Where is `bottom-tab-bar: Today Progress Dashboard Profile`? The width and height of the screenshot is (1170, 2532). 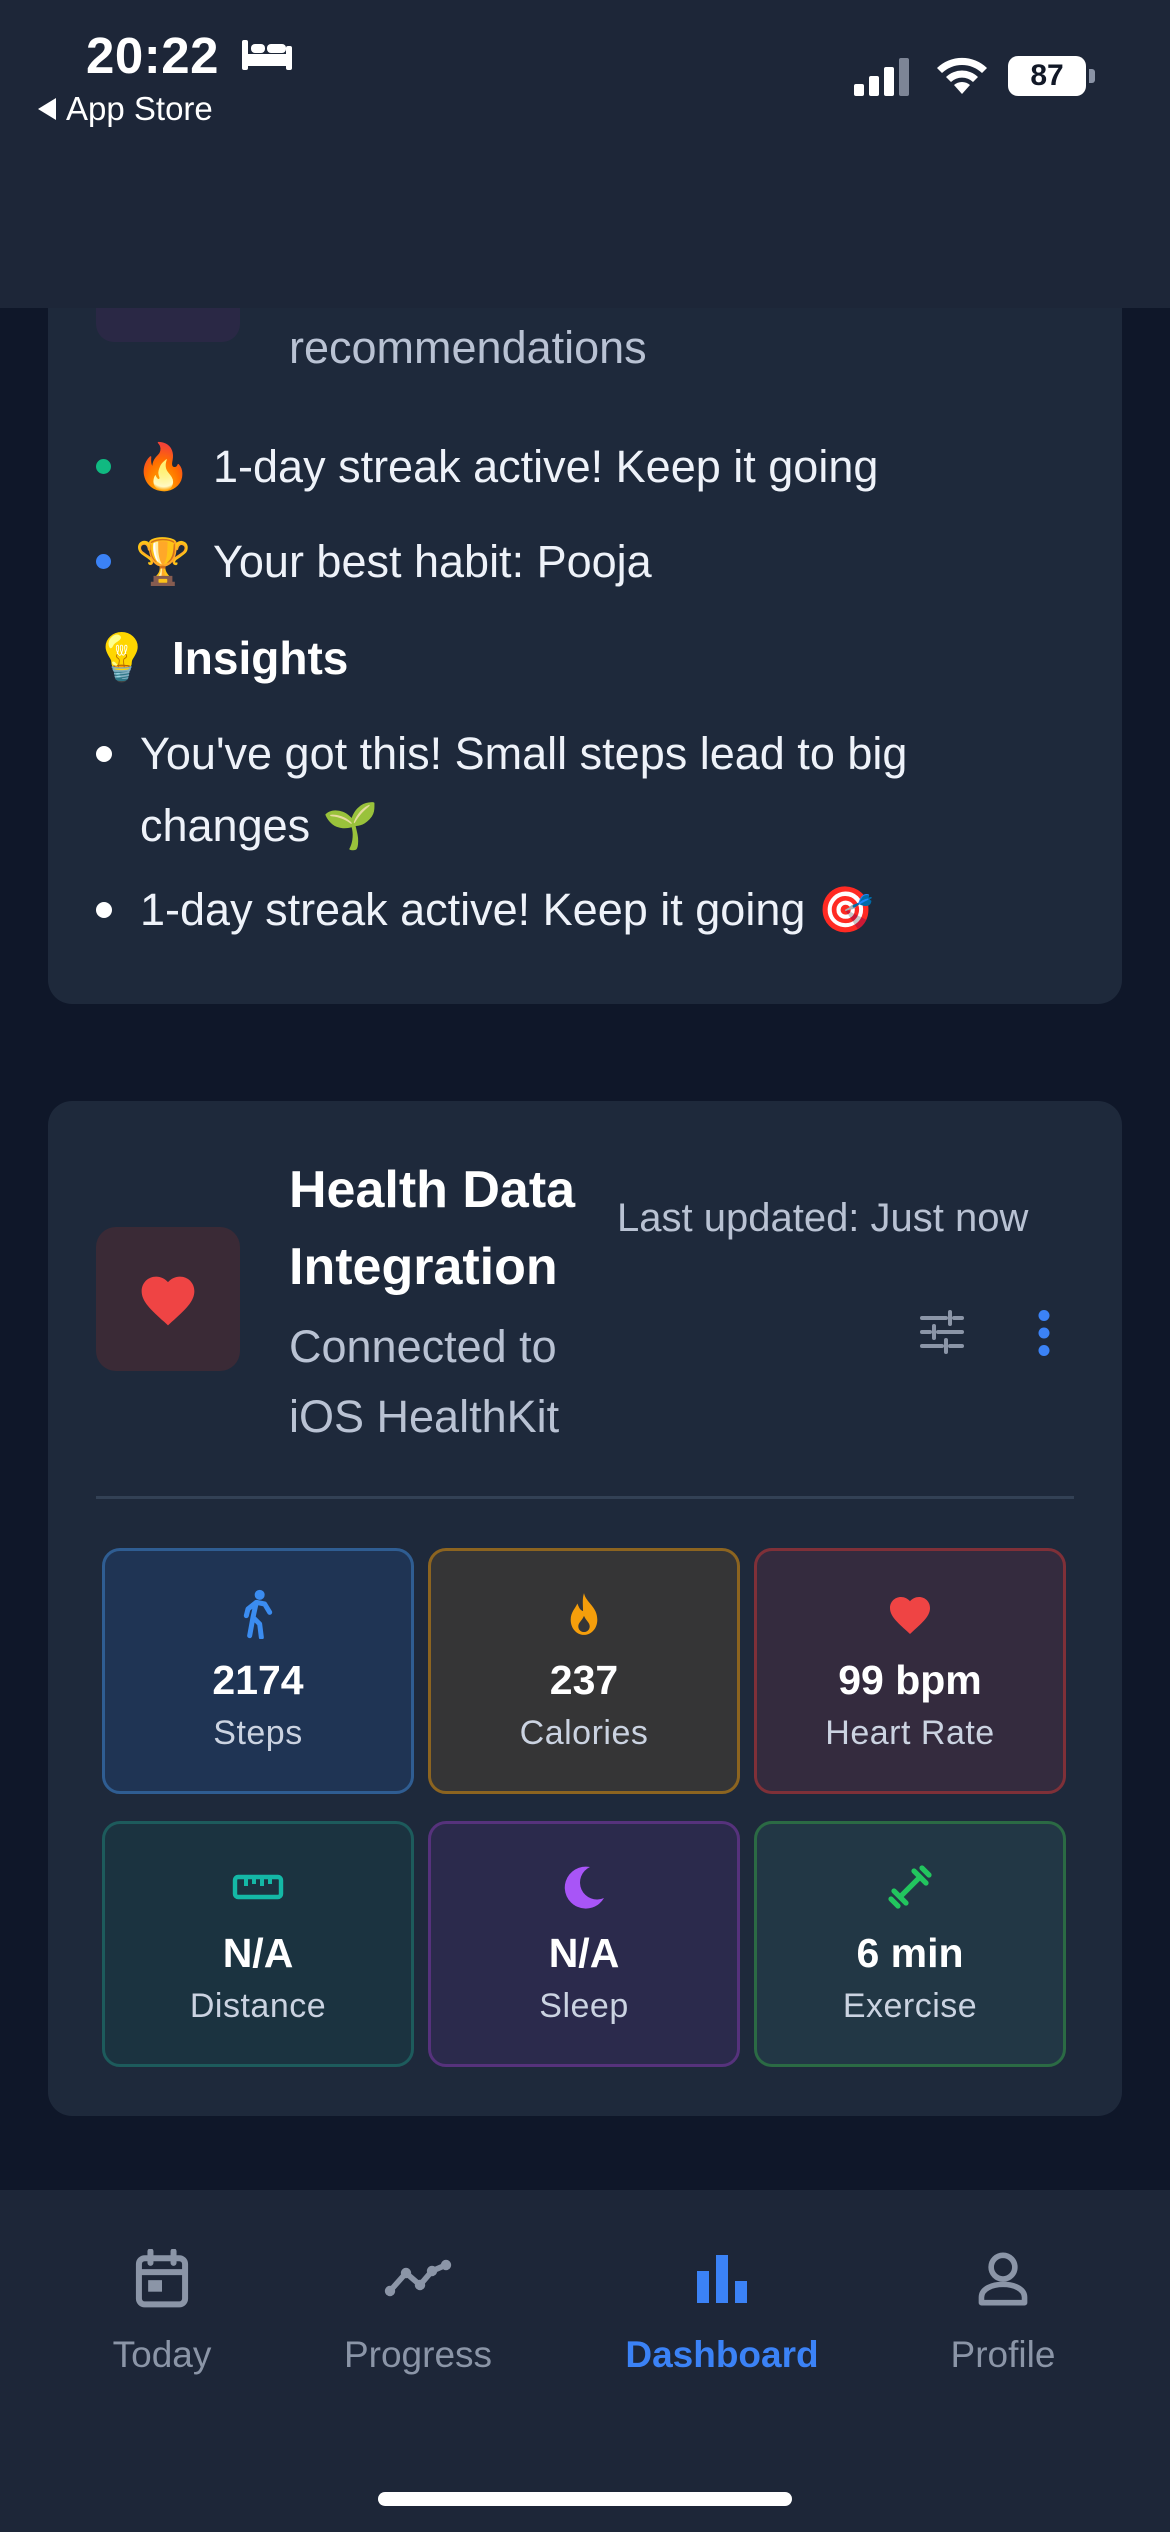 bottom-tab-bar: Today Progress Dashboard Profile is located at coordinates (585, 2361).